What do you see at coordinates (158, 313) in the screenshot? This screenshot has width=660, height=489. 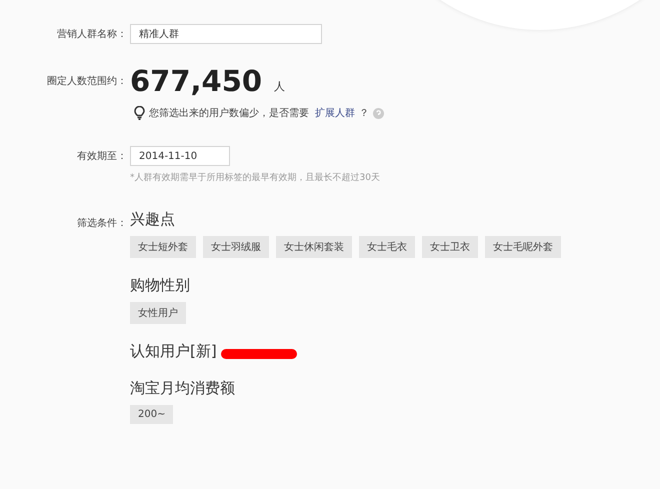 I see `filter-tag: 女性用户` at bounding box center [158, 313].